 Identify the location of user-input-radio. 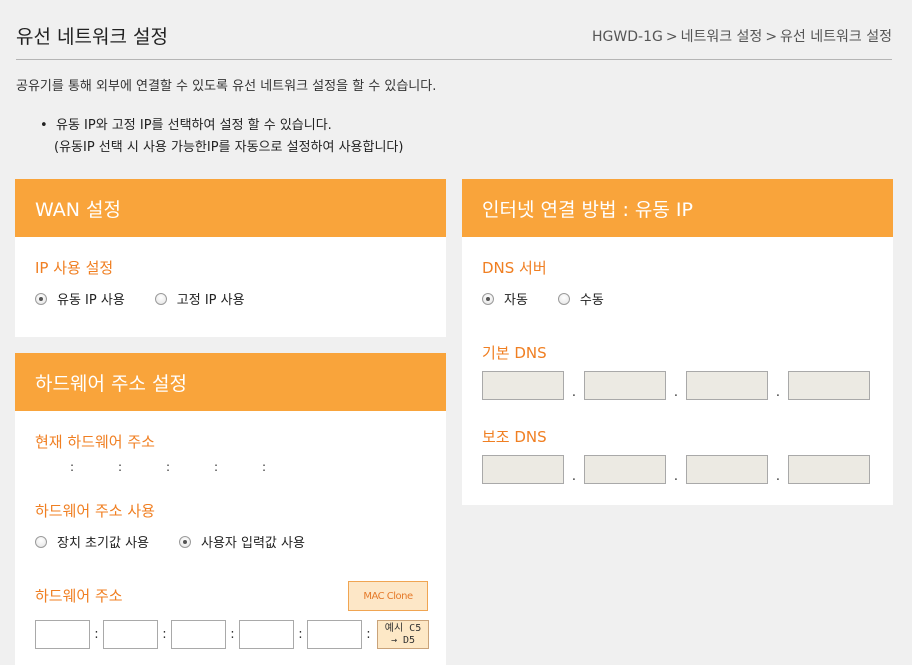
(185, 541).